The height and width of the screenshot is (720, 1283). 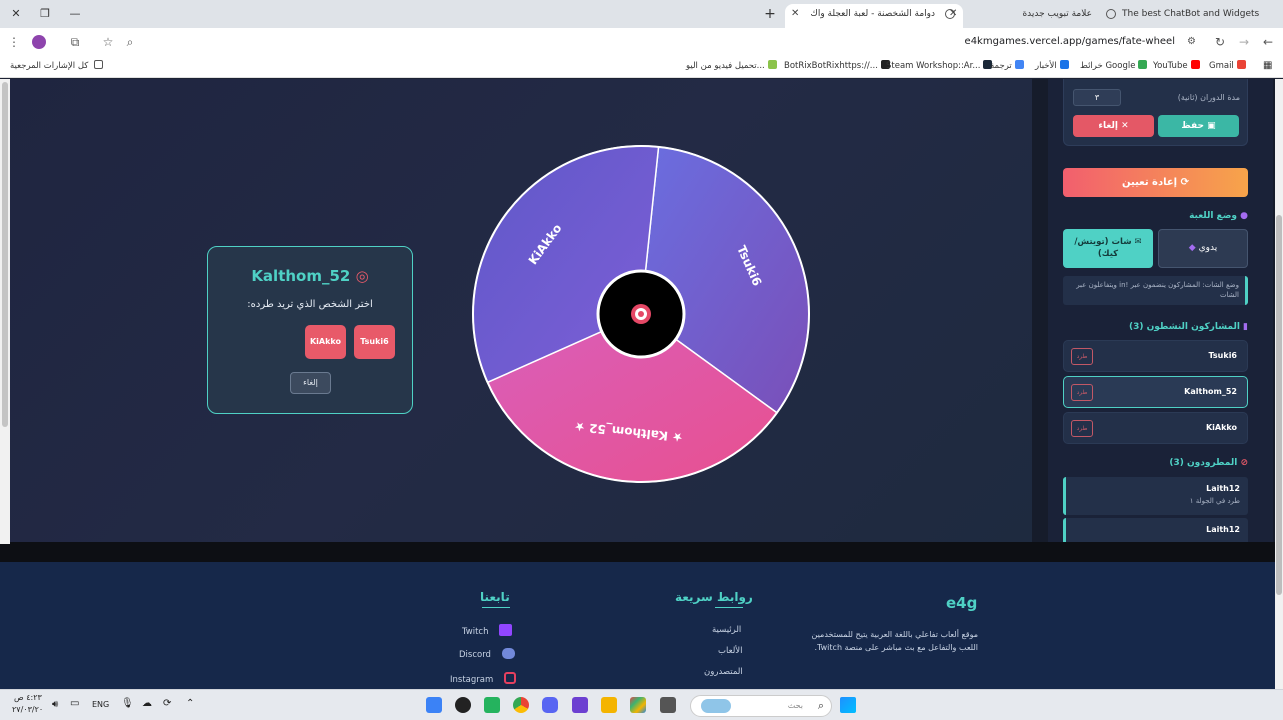 What do you see at coordinates (1227, 65) in the screenshot?
I see `bookmark-gmail: Gmail` at bounding box center [1227, 65].